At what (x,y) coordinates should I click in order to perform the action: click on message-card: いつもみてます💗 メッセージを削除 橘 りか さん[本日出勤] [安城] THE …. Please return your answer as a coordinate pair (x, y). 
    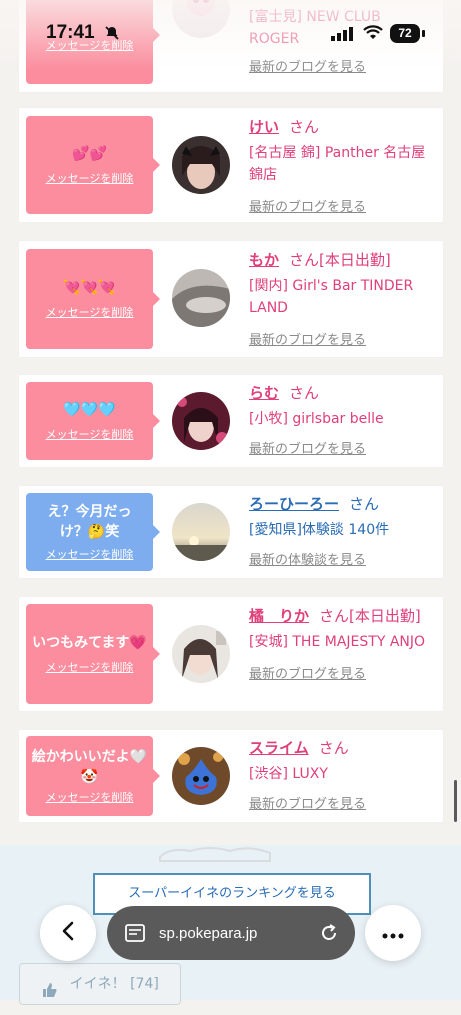
    Looking at the image, I should click on (231, 654).